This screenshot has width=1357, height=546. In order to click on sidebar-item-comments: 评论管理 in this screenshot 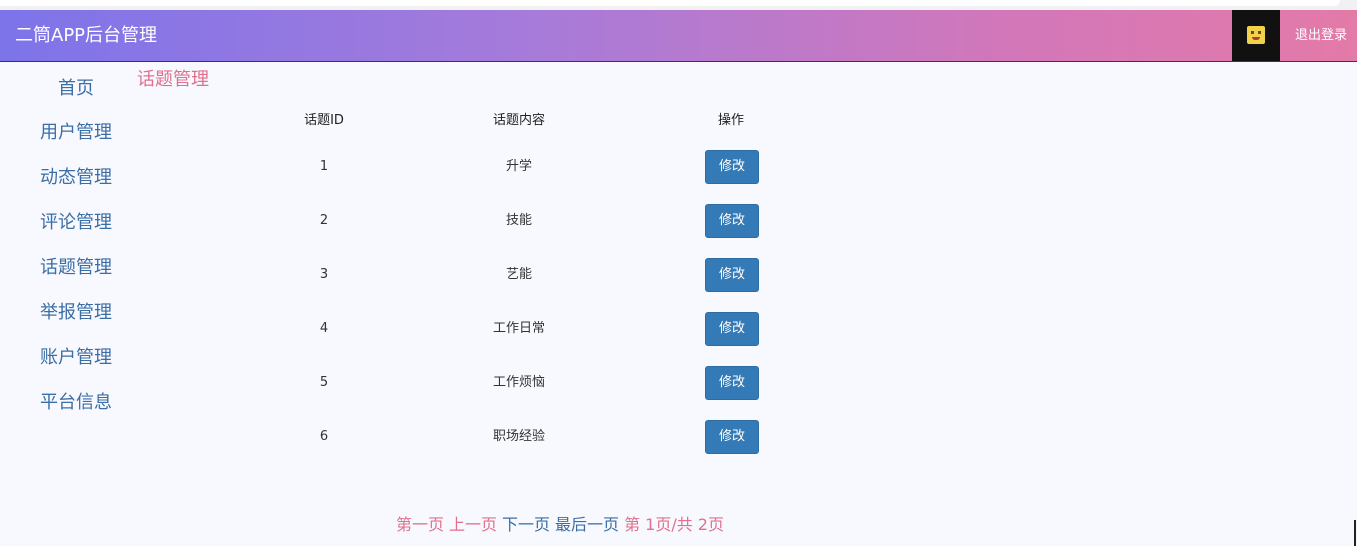, I will do `click(76, 223)`.